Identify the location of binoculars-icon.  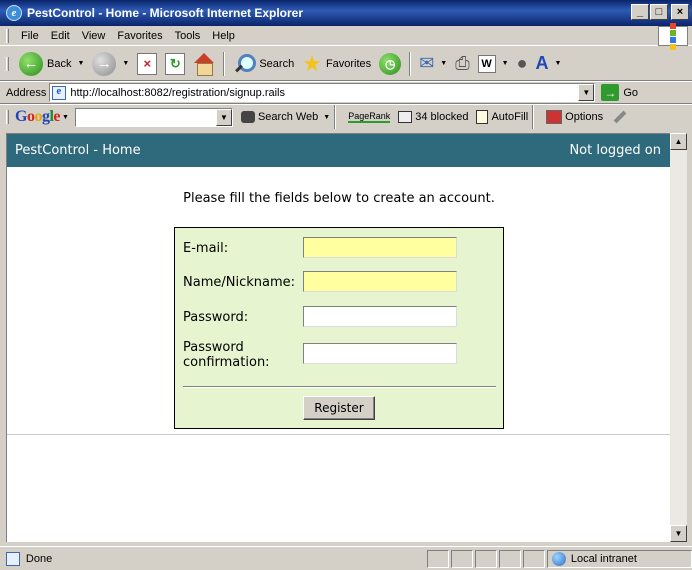
(247, 117).